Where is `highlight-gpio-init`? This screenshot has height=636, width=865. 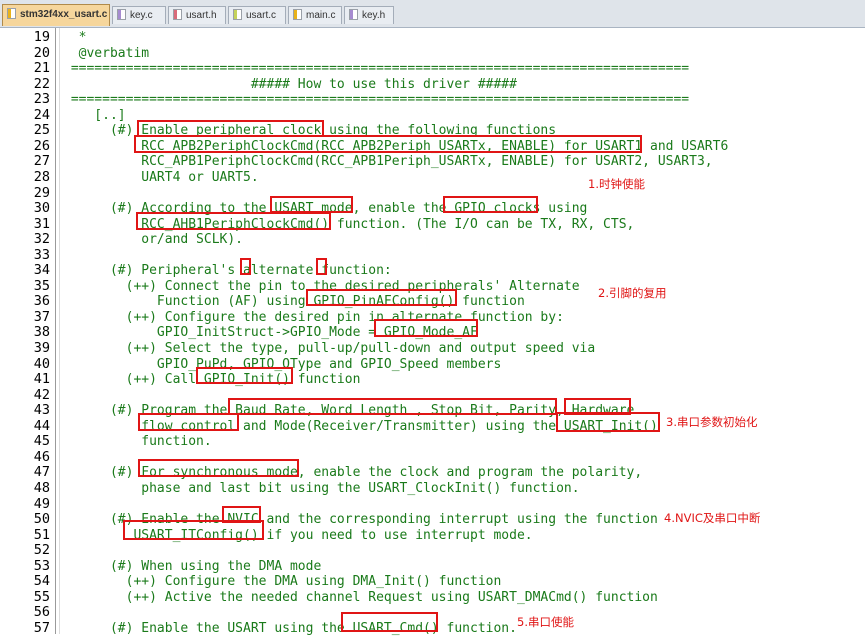
highlight-gpio-init is located at coordinates (244, 375).